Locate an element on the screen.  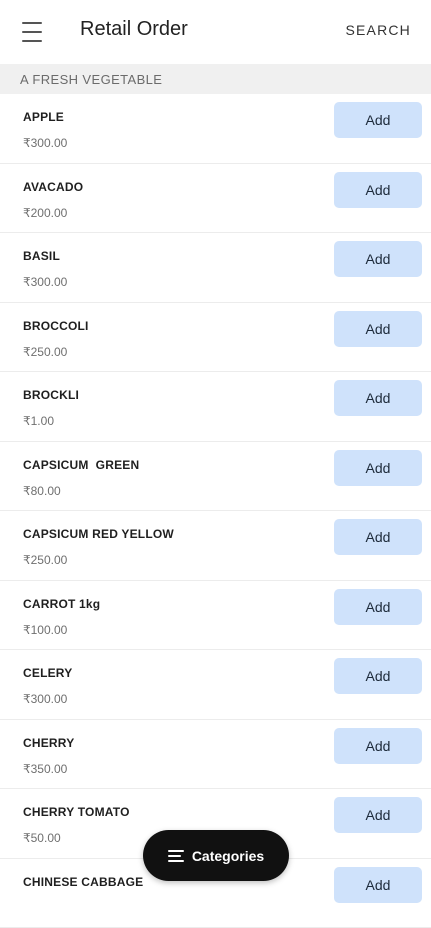
list-item: CELERY ₹300.00 Add is located at coordinates (215, 685).